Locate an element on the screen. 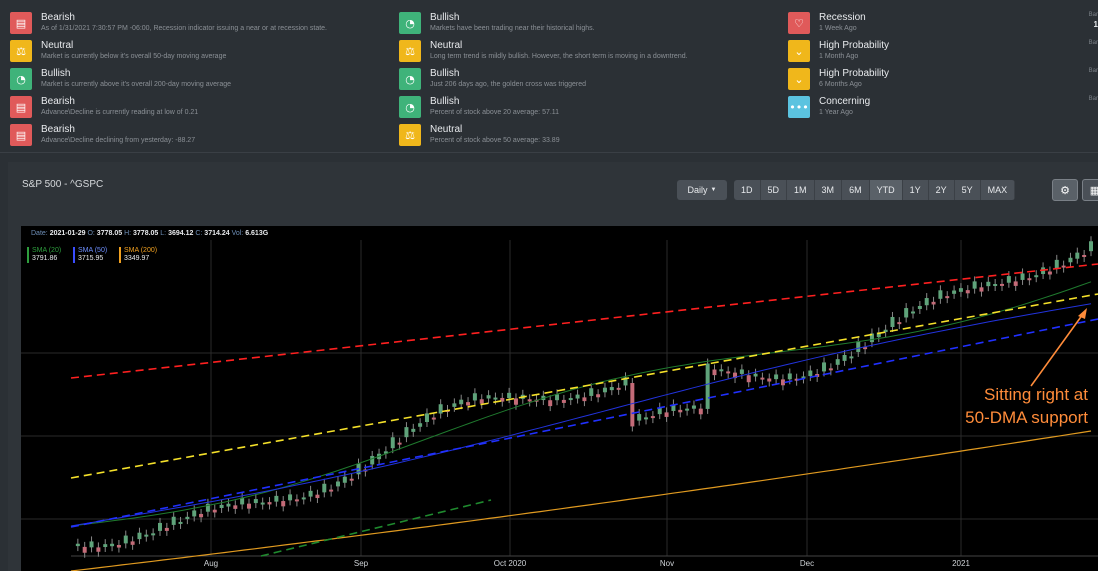 The width and height of the screenshot is (1098, 571). gauge-icon: ◔ is located at coordinates (410, 79).